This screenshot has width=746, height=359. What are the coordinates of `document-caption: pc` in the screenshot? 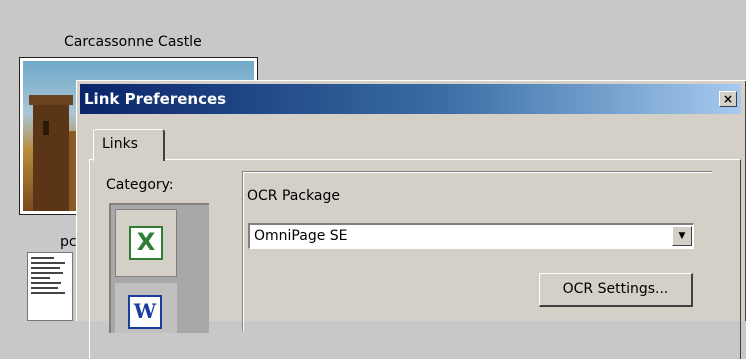 It's located at (68, 242).